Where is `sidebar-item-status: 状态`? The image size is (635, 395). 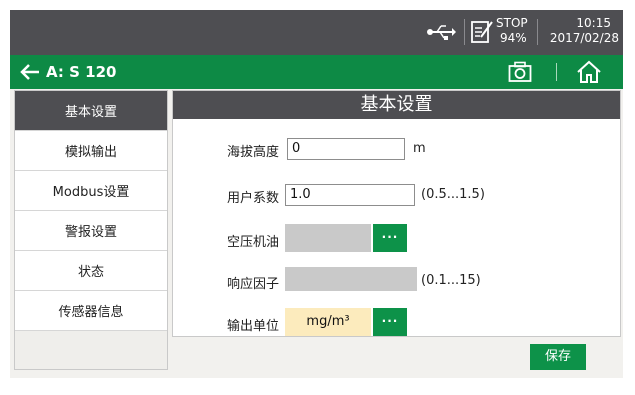
sidebar-item-status: 状态 is located at coordinates (91, 271).